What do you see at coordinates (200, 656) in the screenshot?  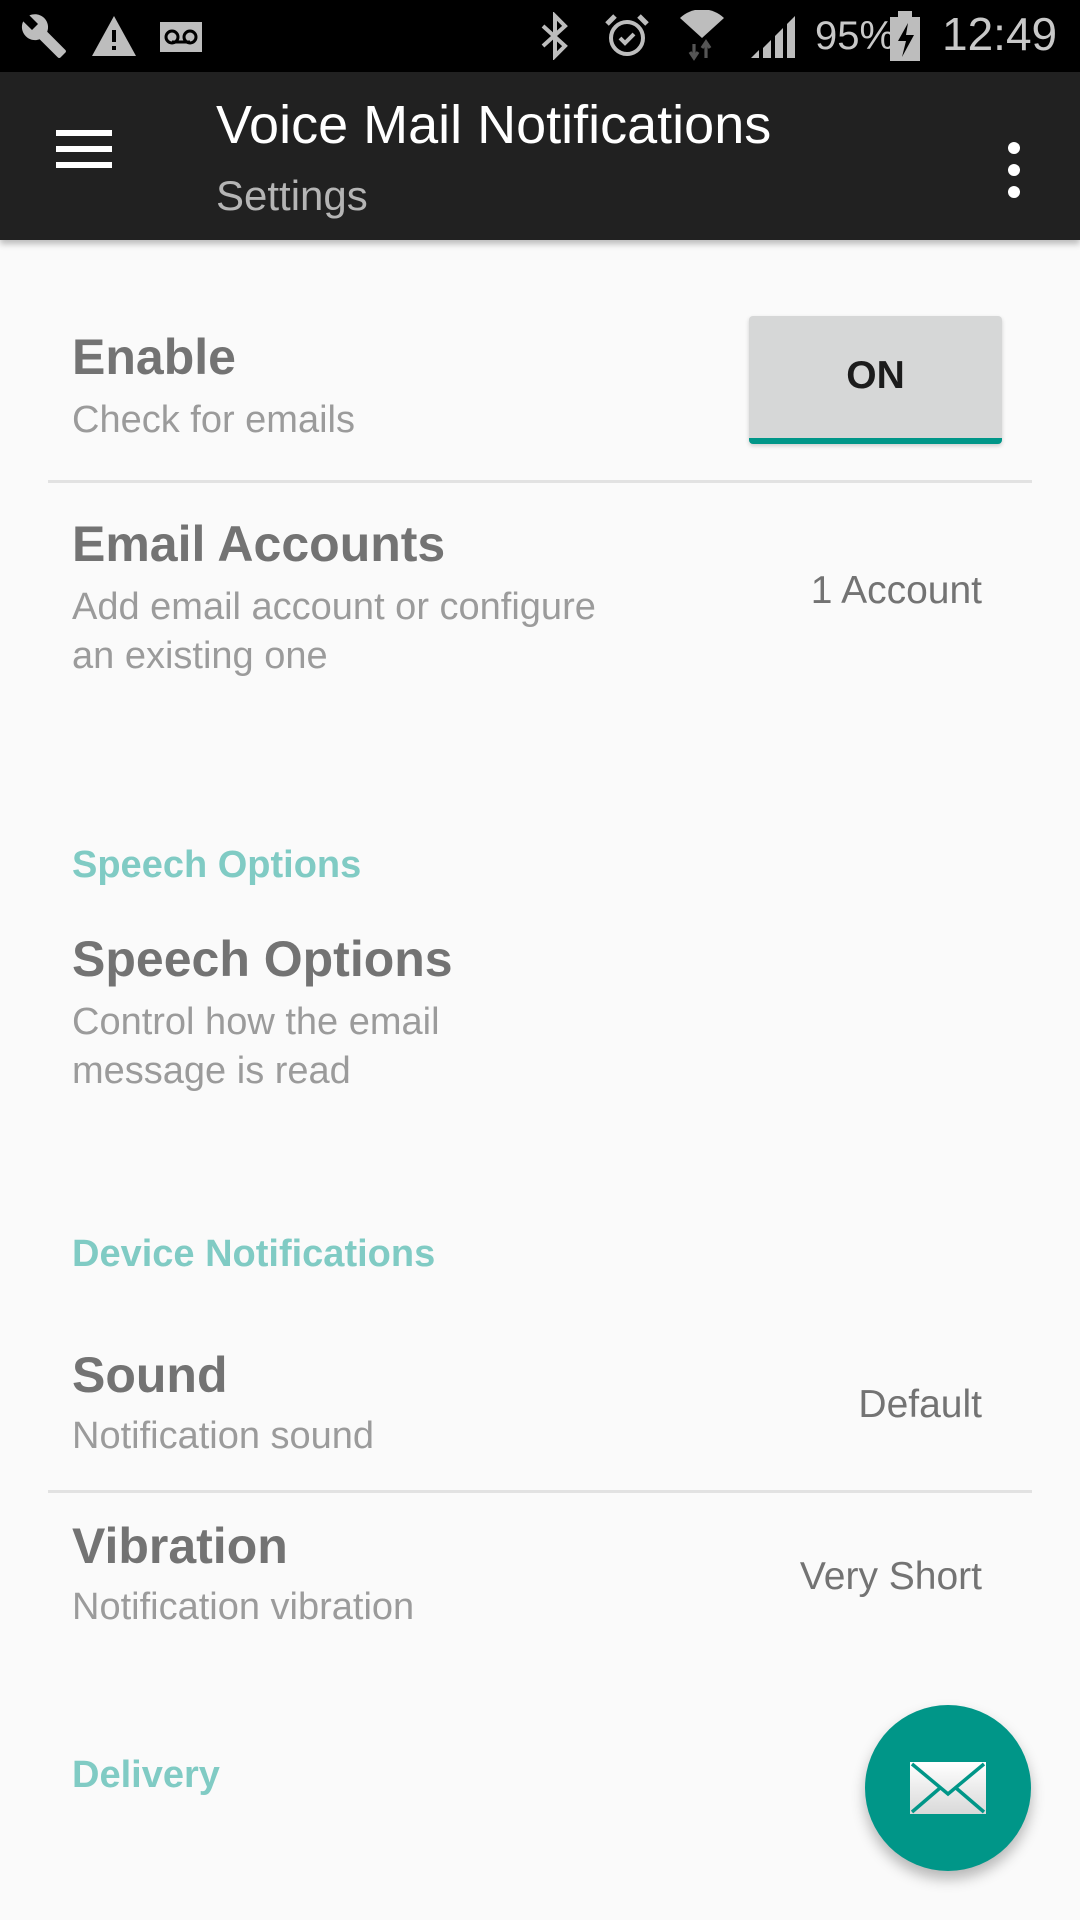 I see `pref-email-accounts-summary-line2: an existing one` at bounding box center [200, 656].